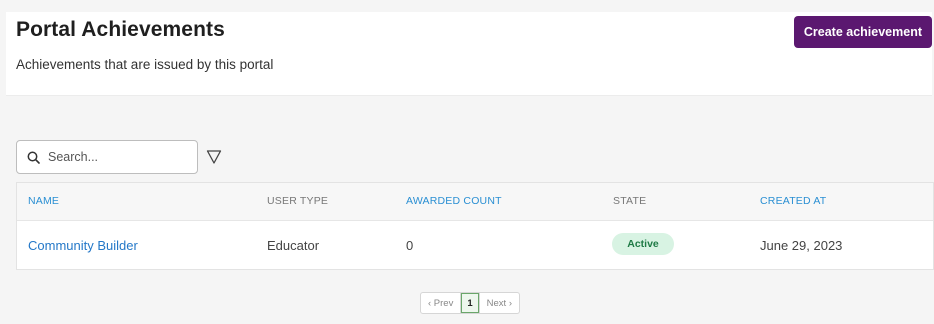 The height and width of the screenshot is (324, 934). What do you see at coordinates (118, 157) in the screenshot?
I see `search-input` at bounding box center [118, 157].